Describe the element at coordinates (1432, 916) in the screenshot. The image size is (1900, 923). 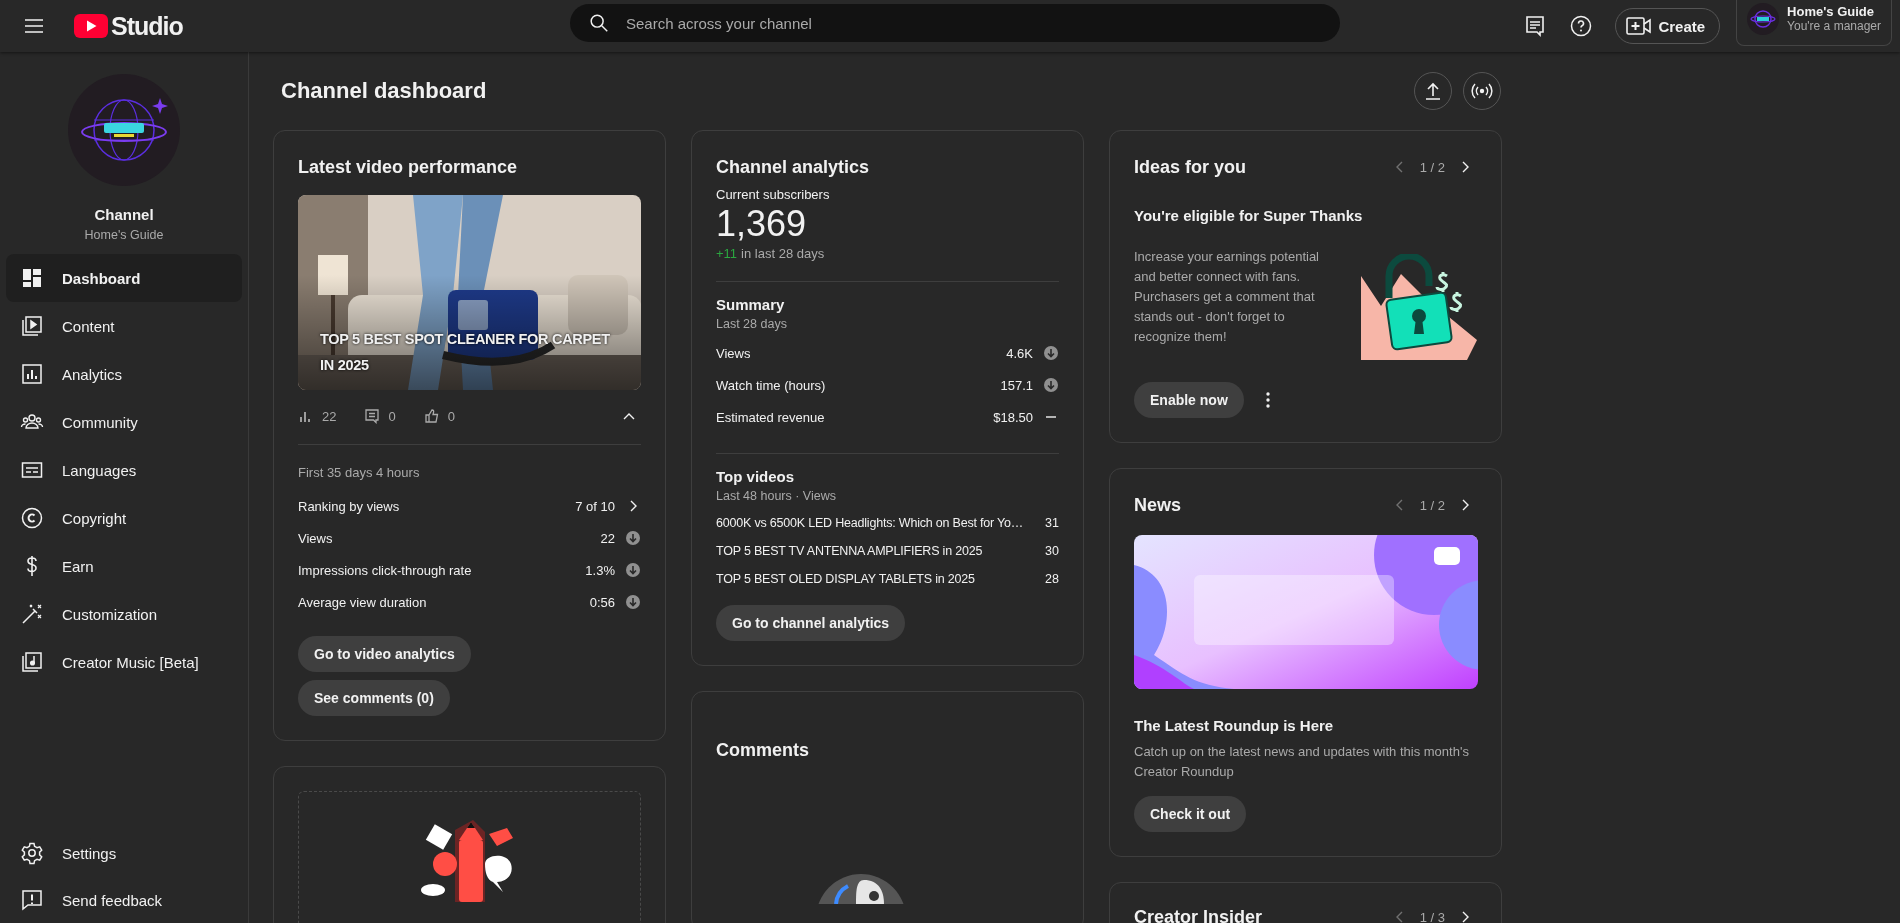
I see `page-indicator: 1 / 3` at that location.